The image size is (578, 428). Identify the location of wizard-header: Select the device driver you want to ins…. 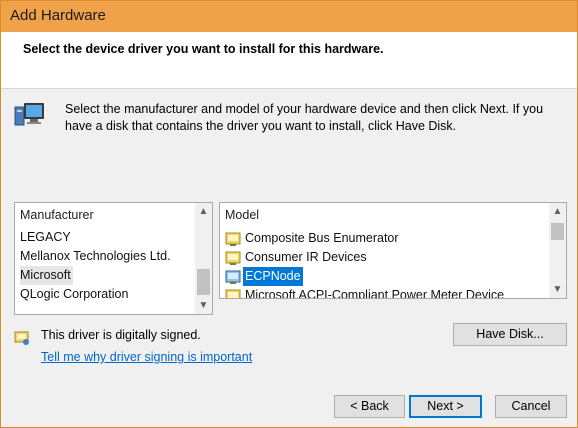
(289, 60).